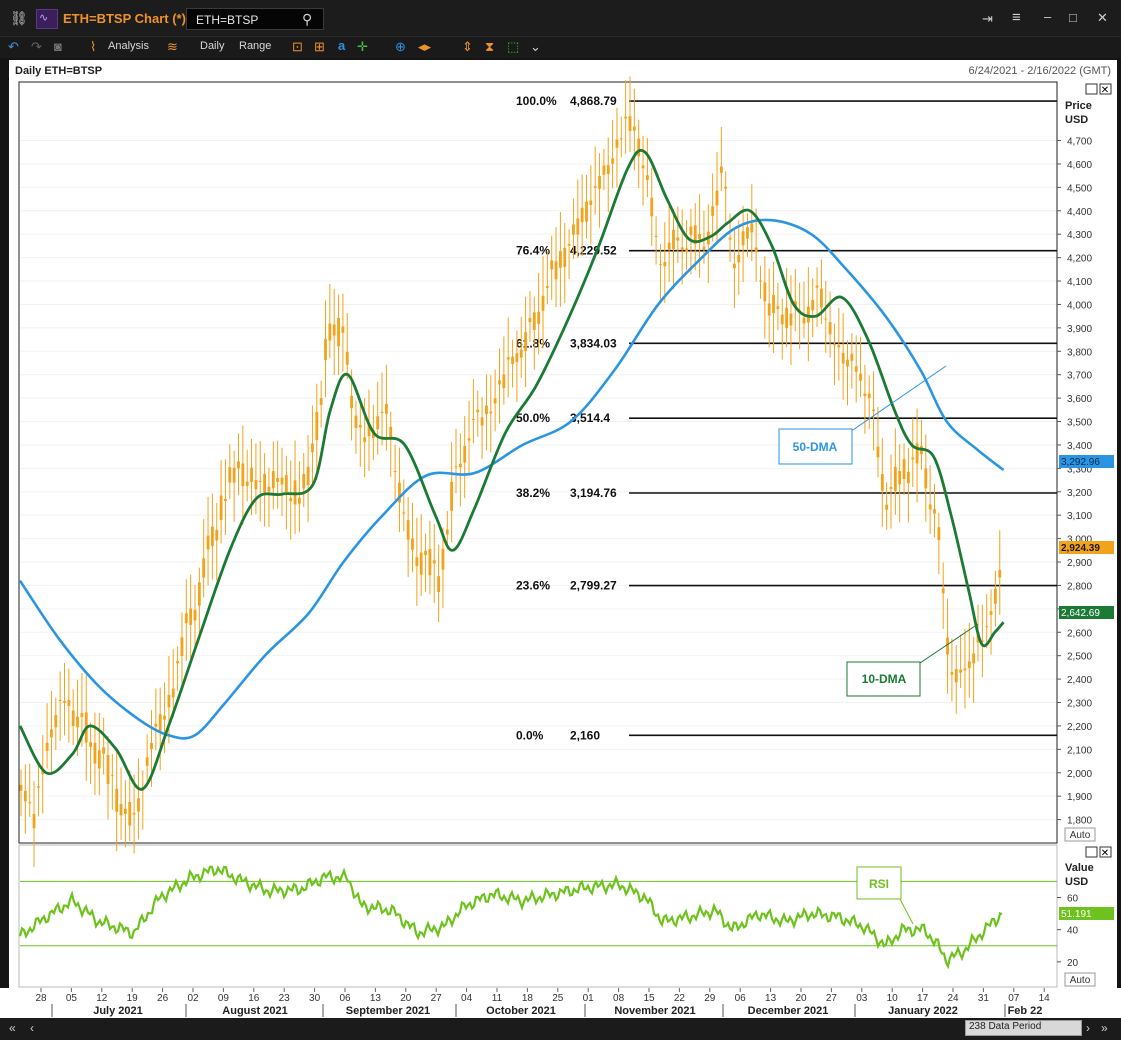  Describe the element at coordinates (1079, 282) in the screenshot. I see `y-tick-label: 4,100` at that location.